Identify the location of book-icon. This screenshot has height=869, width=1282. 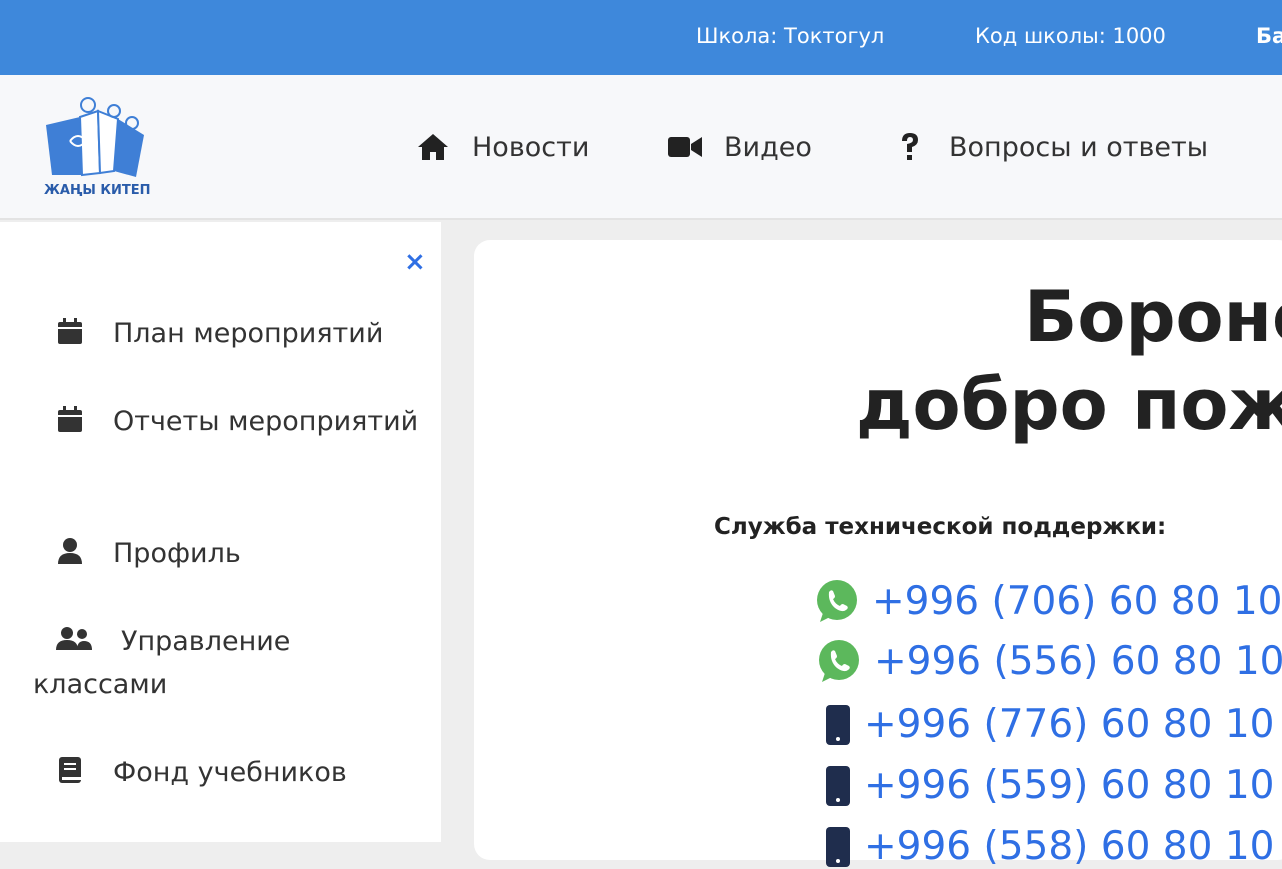
(70, 770).